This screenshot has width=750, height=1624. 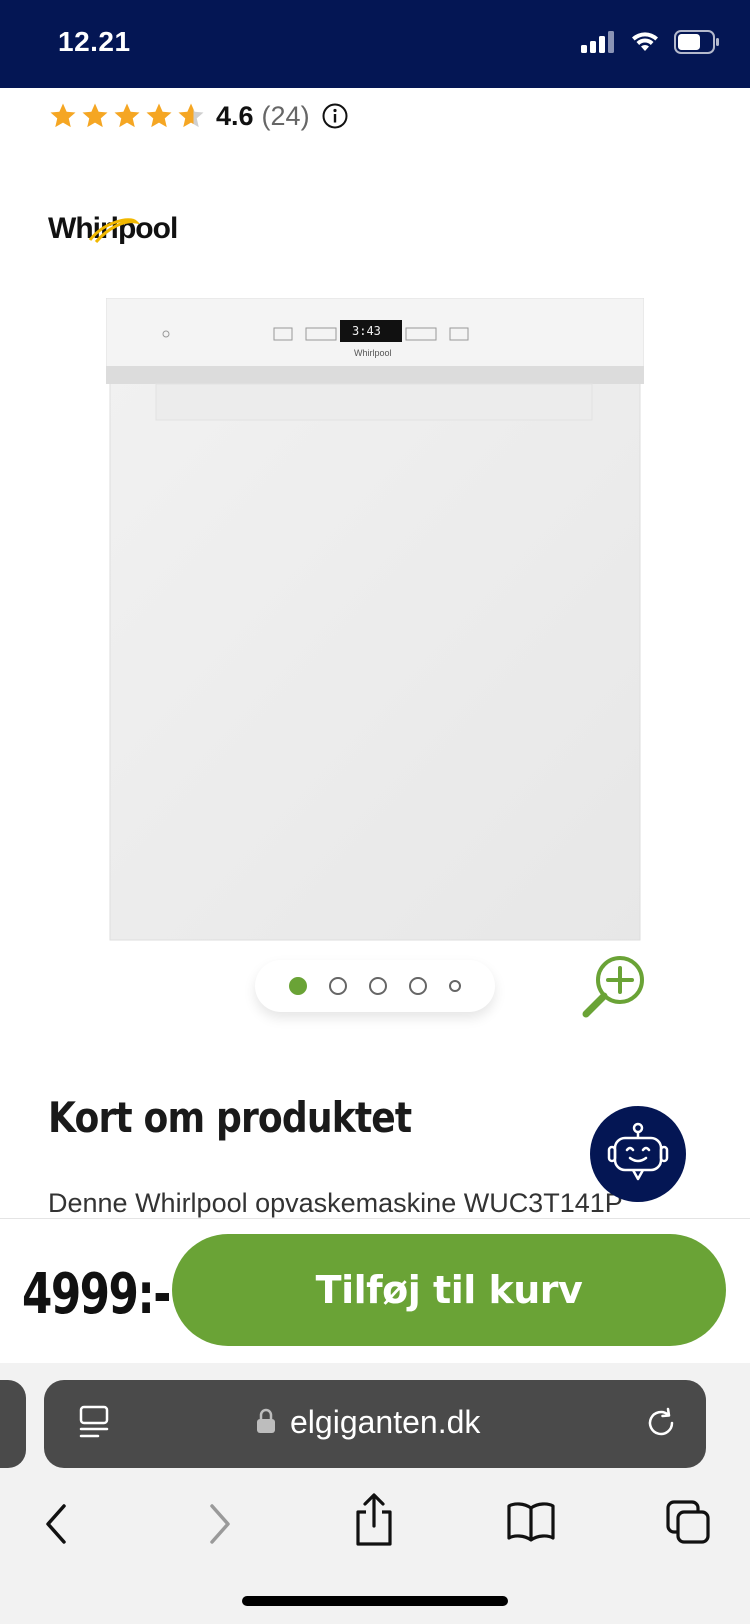 I want to click on signal-icon, so click(x=597, y=42).